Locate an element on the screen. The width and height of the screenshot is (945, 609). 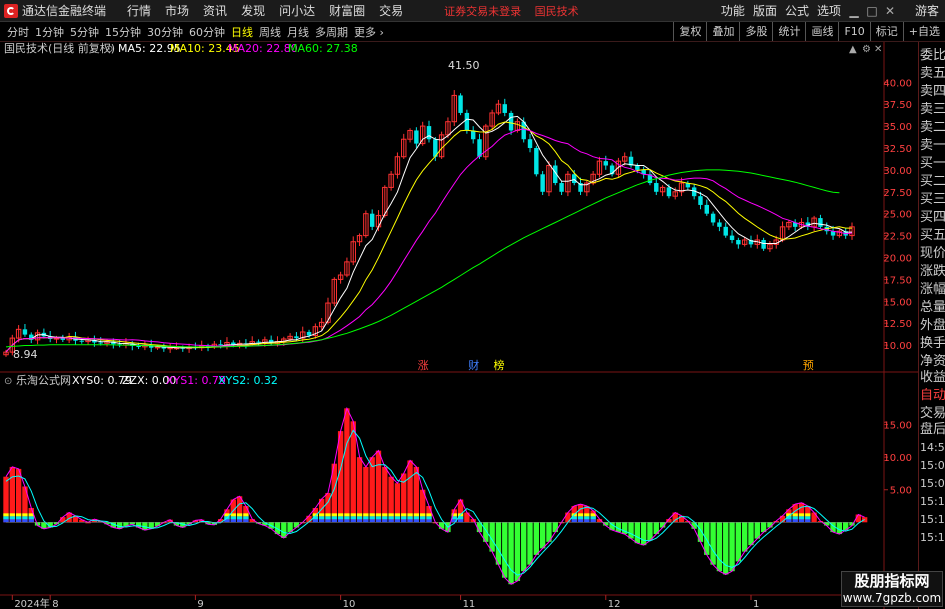
menu-market: 市场 is located at coordinates (177, 10).